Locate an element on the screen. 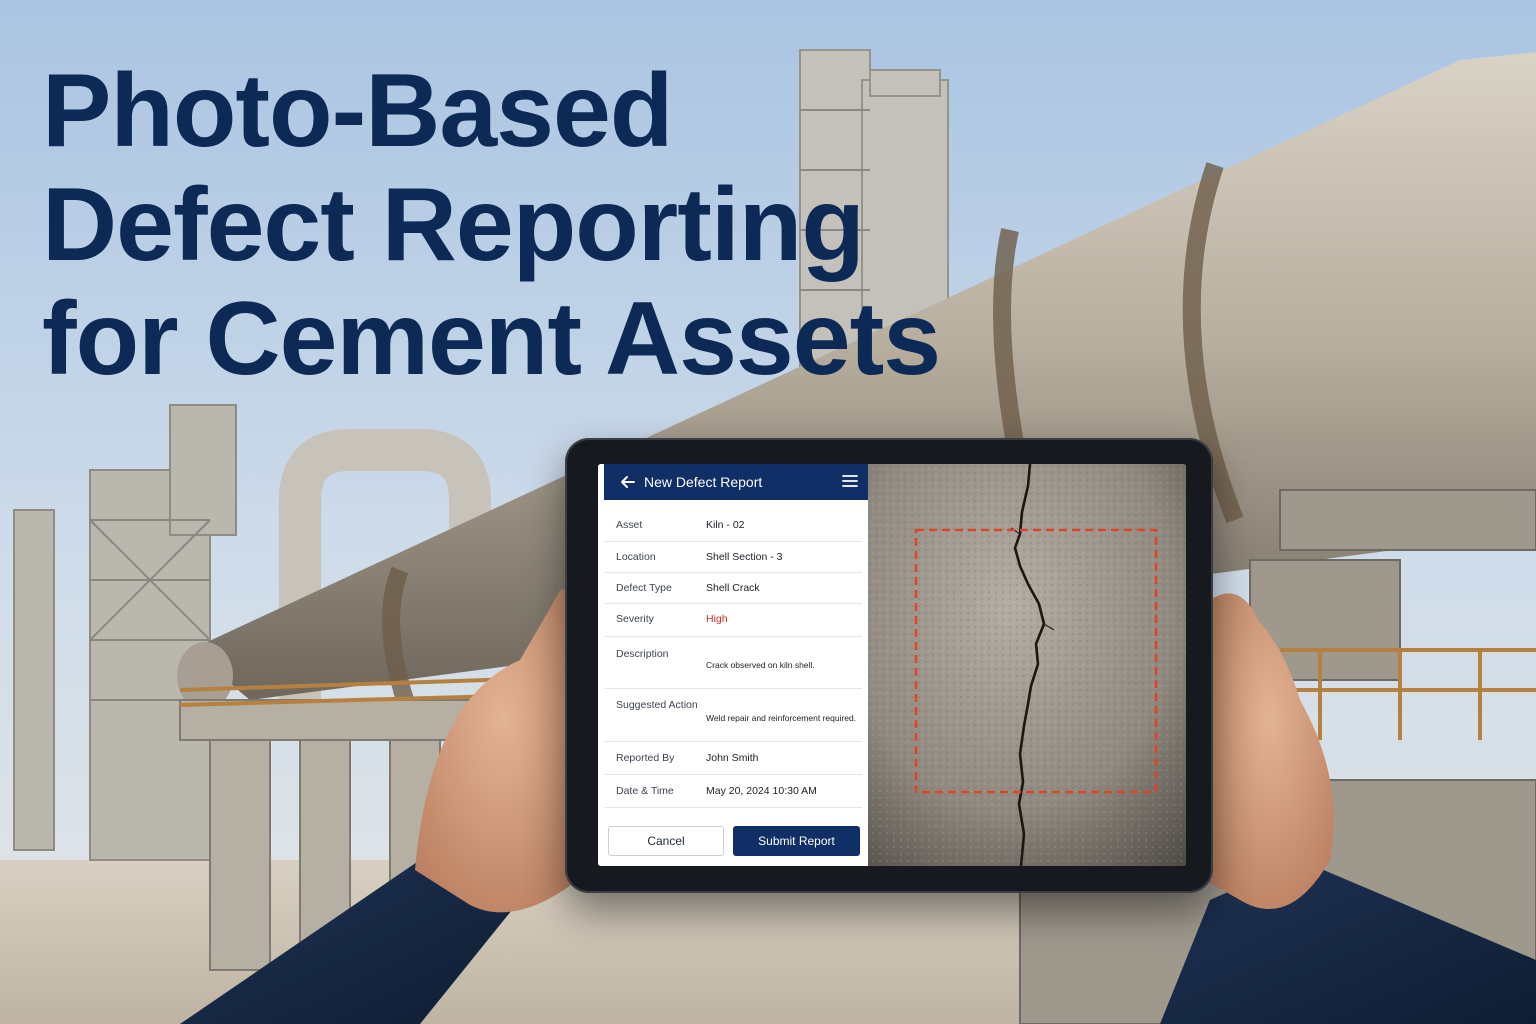 The image size is (1536, 1024). field-defect-type: Defect Type Shell Crack is located at coordinates (733, 588).